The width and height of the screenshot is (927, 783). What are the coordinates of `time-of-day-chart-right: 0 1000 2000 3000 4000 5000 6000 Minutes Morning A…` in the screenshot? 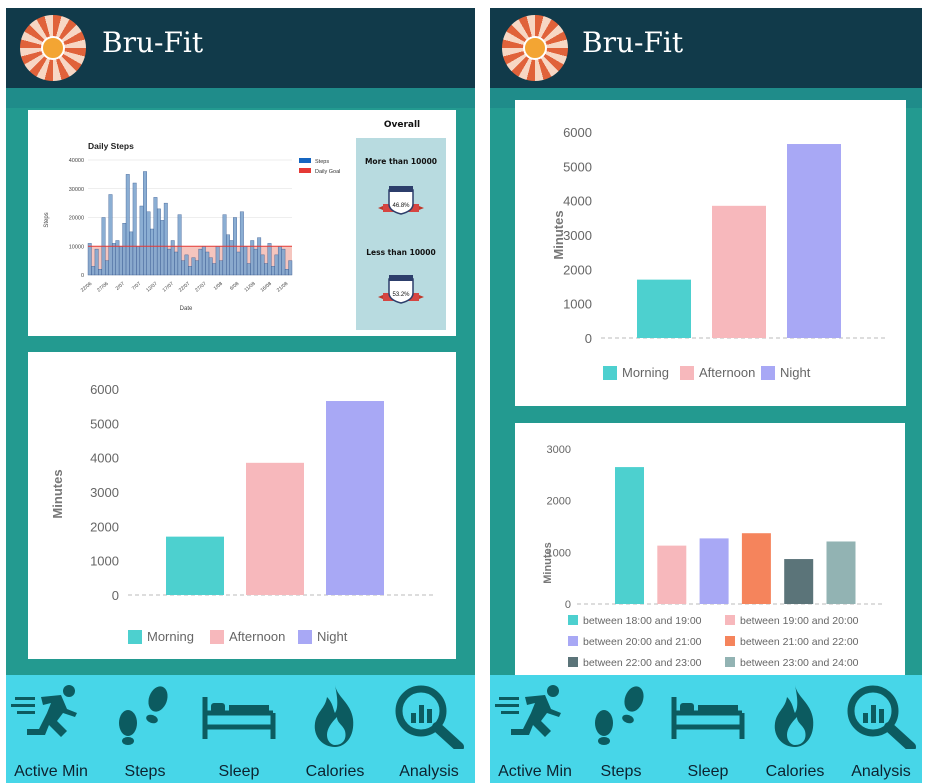 It's located at (718, 252).